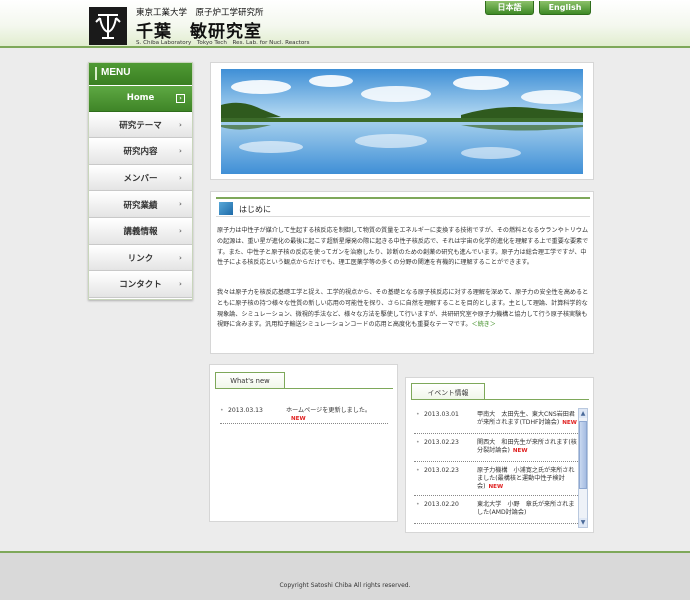 This screenshot has width=690, height=600. What do you see at coordinates (250, 380) in the screenshot?
I see `whats-new-title: What's new` at bounding box center [250, 380].